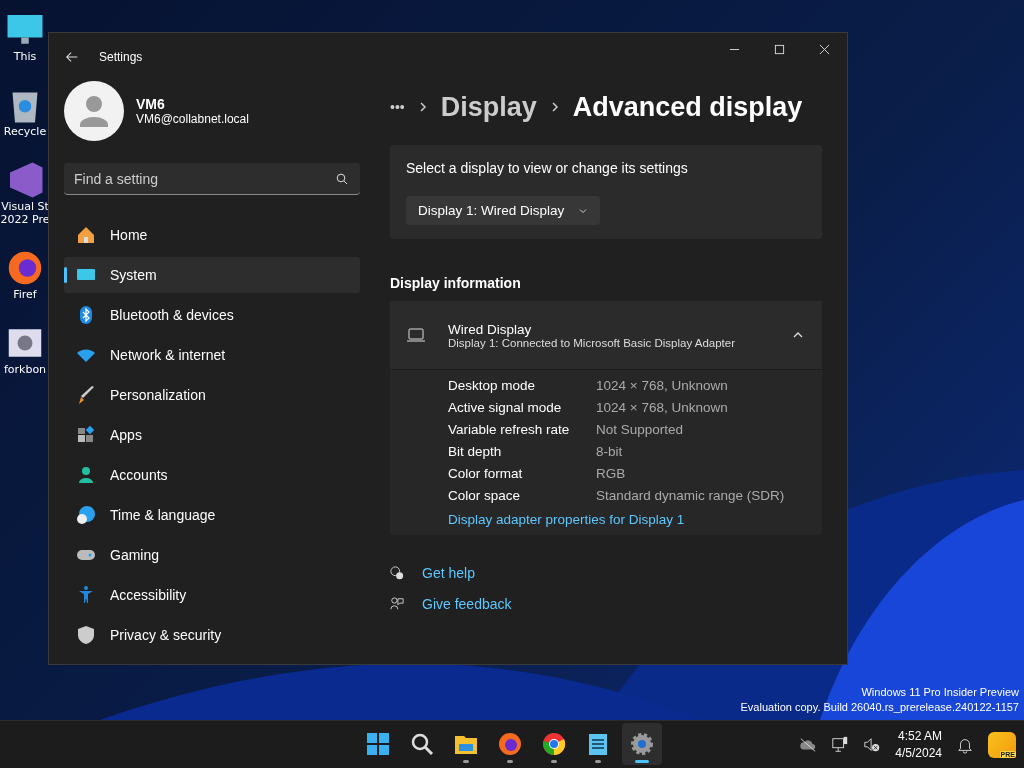  What do you see at coordinates (505, 407) in the screenshot?
I see `property-label: Active signal mode` at bounding box center [505, 407].